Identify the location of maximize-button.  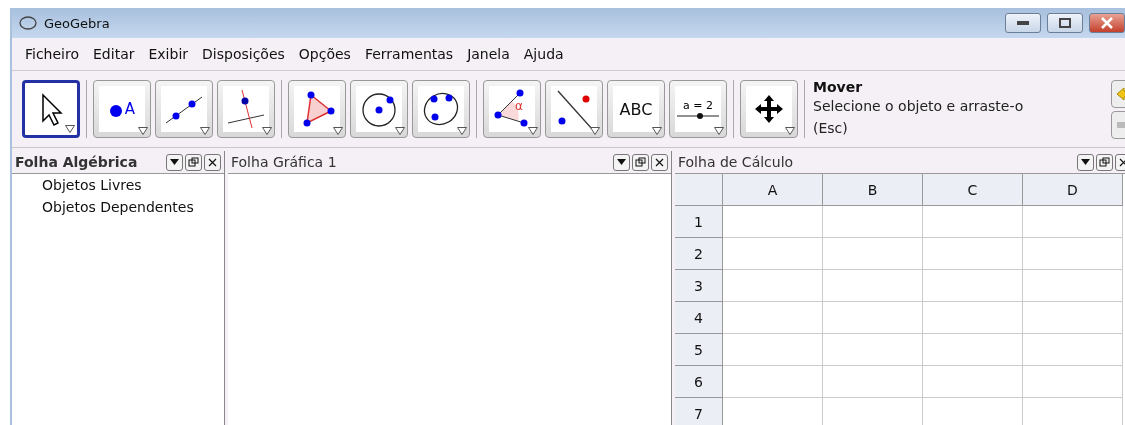
(1065, 23).